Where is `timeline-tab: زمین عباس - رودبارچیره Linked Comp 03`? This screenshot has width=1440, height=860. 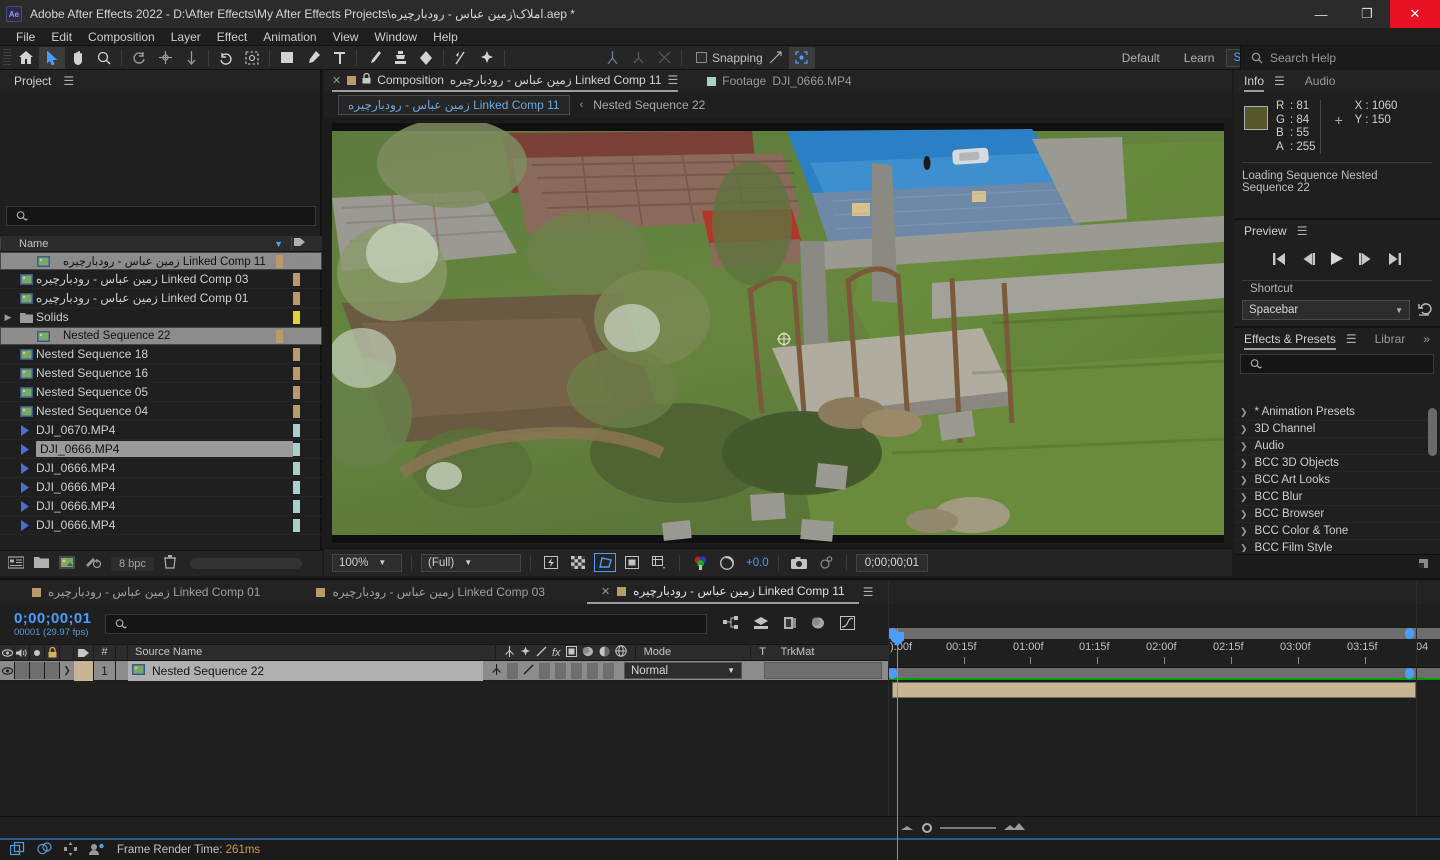
timeline-tab: زمین عباس - رودبارچیره Linked Comp 03 is located at coordinates (430, 592).